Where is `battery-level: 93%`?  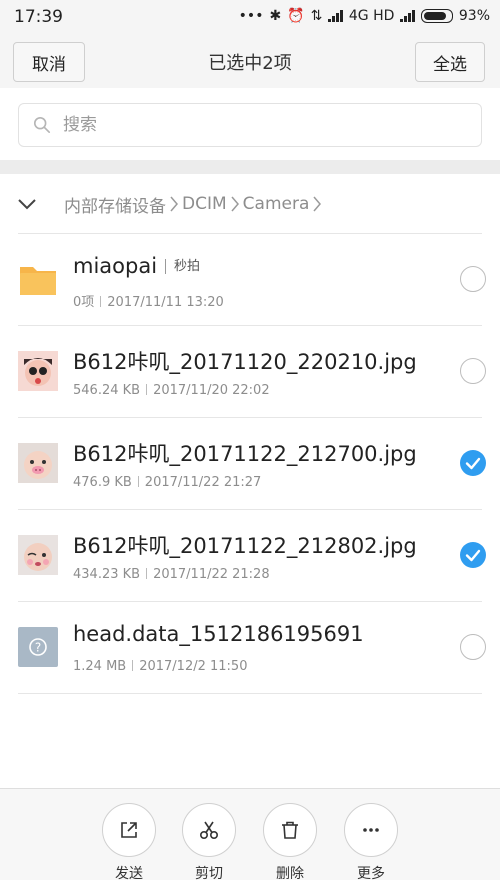 battery-level: 93% is located at coordinates (474, 16).